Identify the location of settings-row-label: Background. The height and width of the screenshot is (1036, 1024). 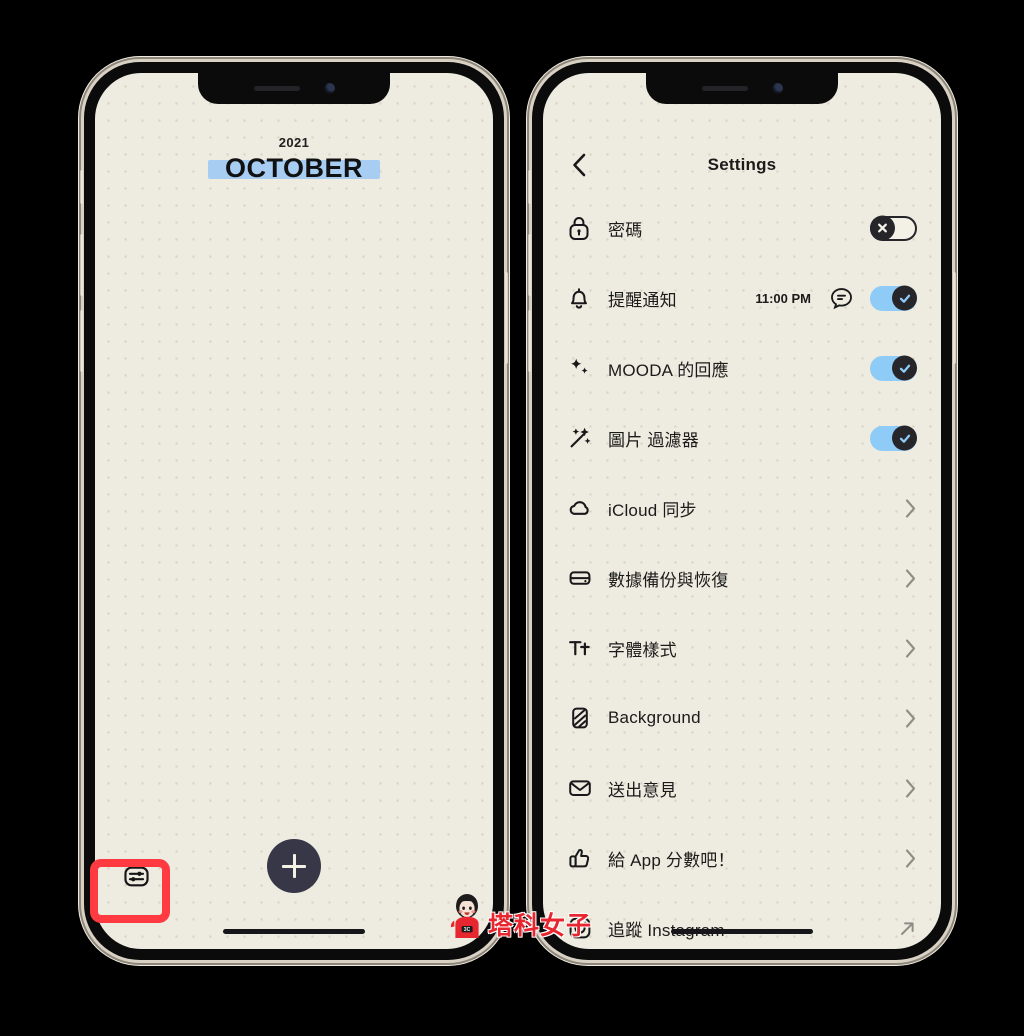
(654, 717).